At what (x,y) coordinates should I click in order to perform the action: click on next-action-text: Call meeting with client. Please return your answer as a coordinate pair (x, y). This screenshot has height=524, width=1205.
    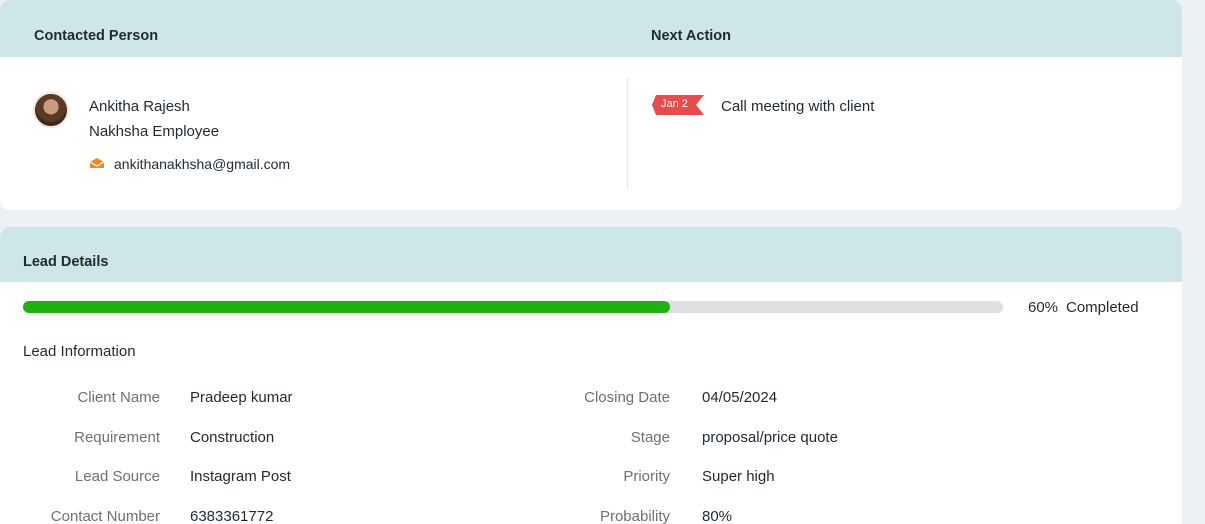
    Looking at the image, I should click on (798, 106).